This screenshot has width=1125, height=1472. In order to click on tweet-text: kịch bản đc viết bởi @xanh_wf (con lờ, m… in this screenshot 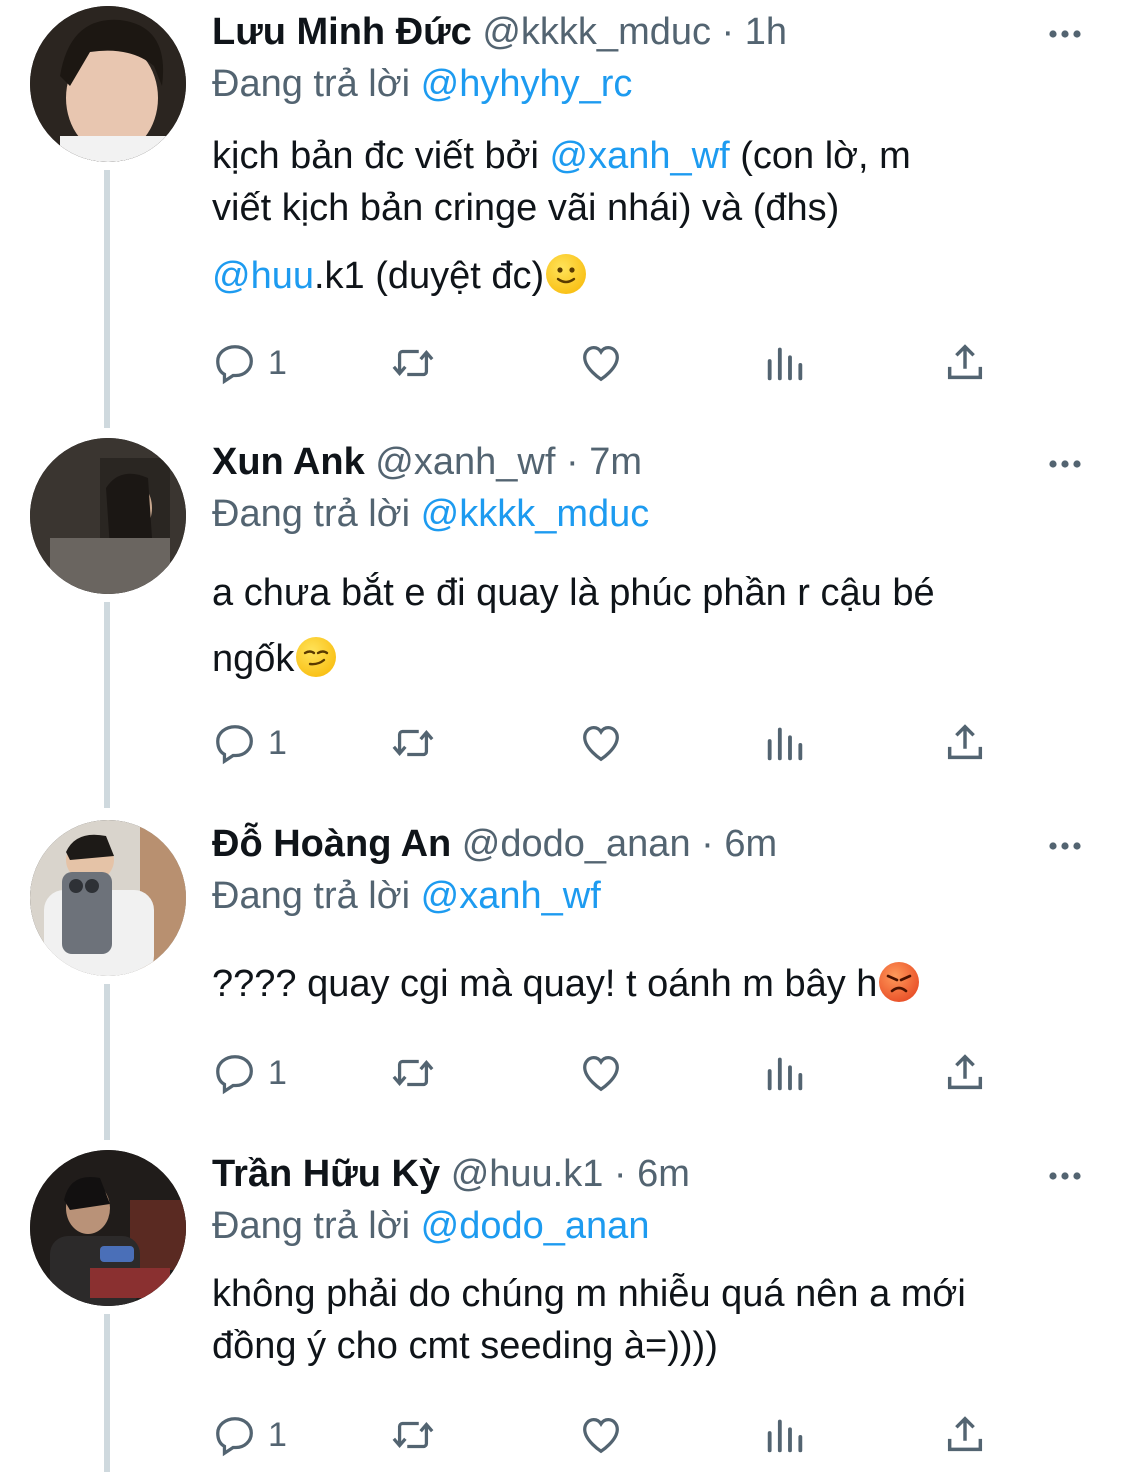, I will do `click(648, 216)`.